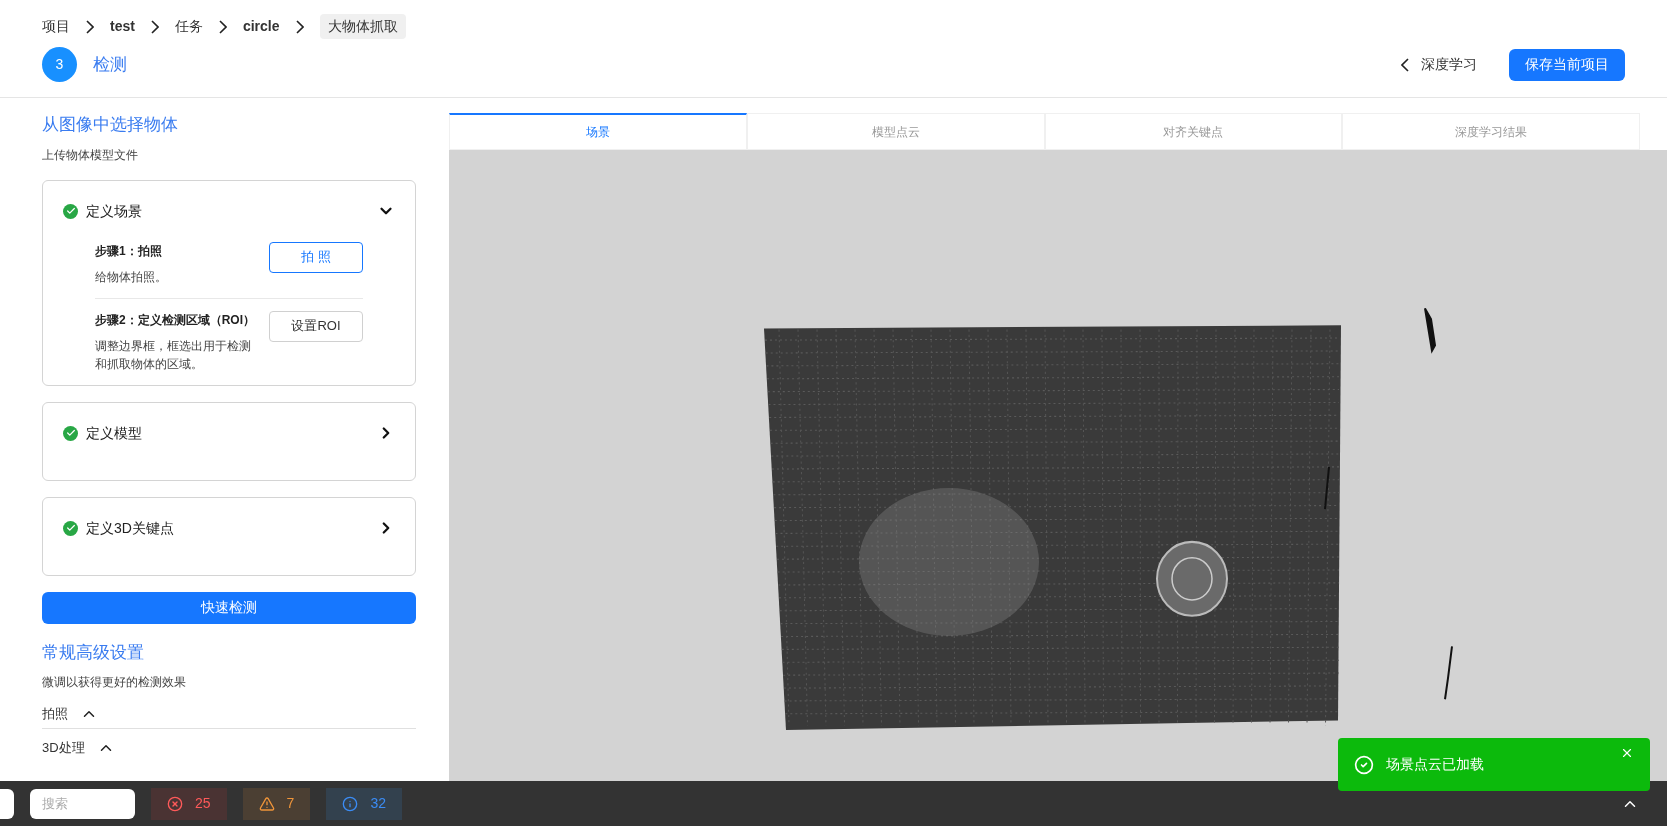 This screenshot has width=1667, height=826. I want to click on log-counter: 32, so click(364, 803).